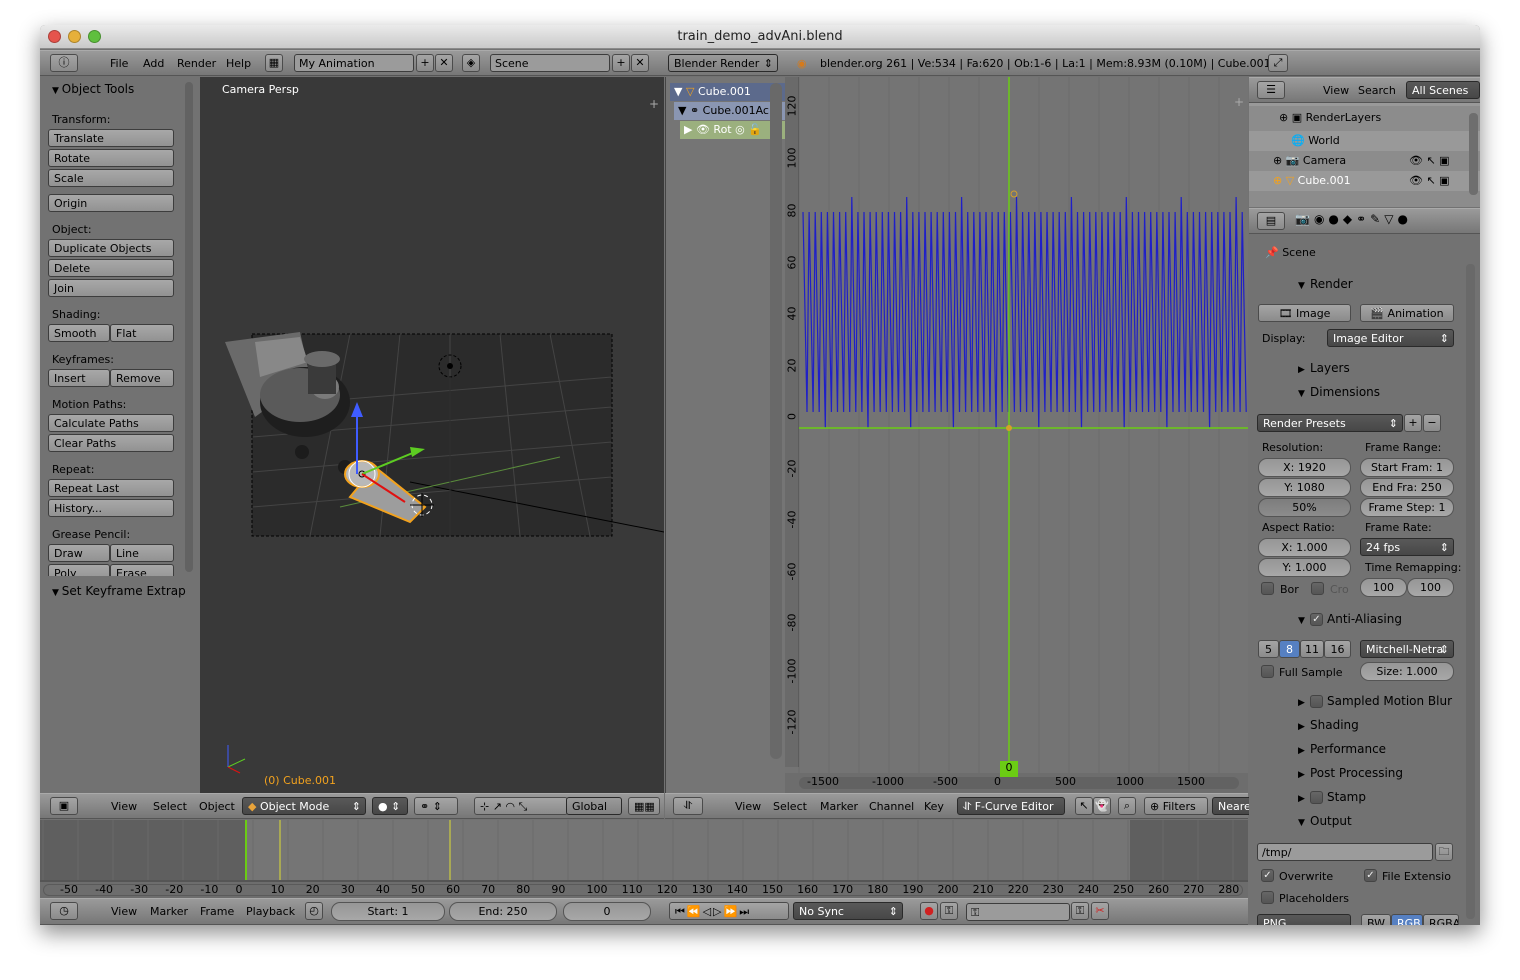 This screenshot has width=1520, height=980. Describe the element at coordinates (1324, 368) in the screenshot. I see `layers-panel-header: ▶ Layers` at that location.